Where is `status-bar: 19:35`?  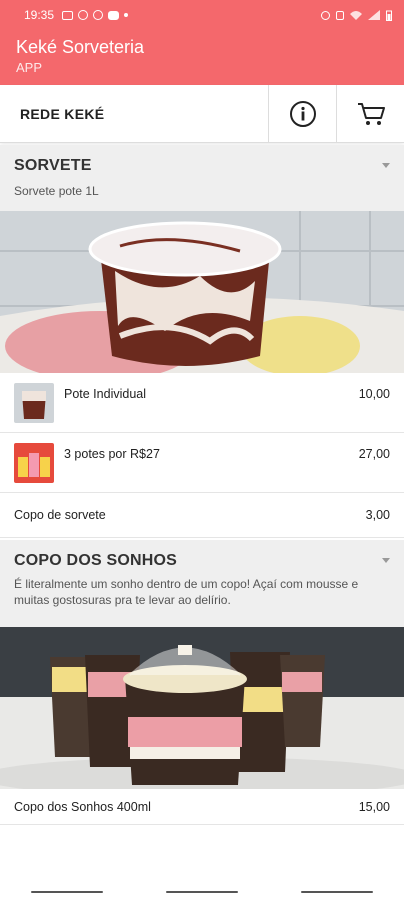
status-bar: 19:35 is located at coordinates (202, 15).